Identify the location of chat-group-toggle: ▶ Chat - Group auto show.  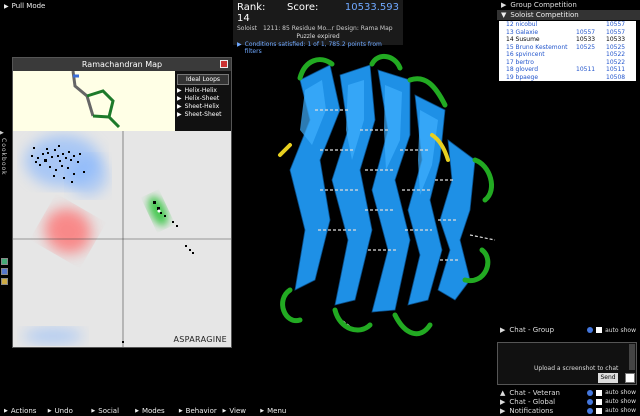
(568, 330).